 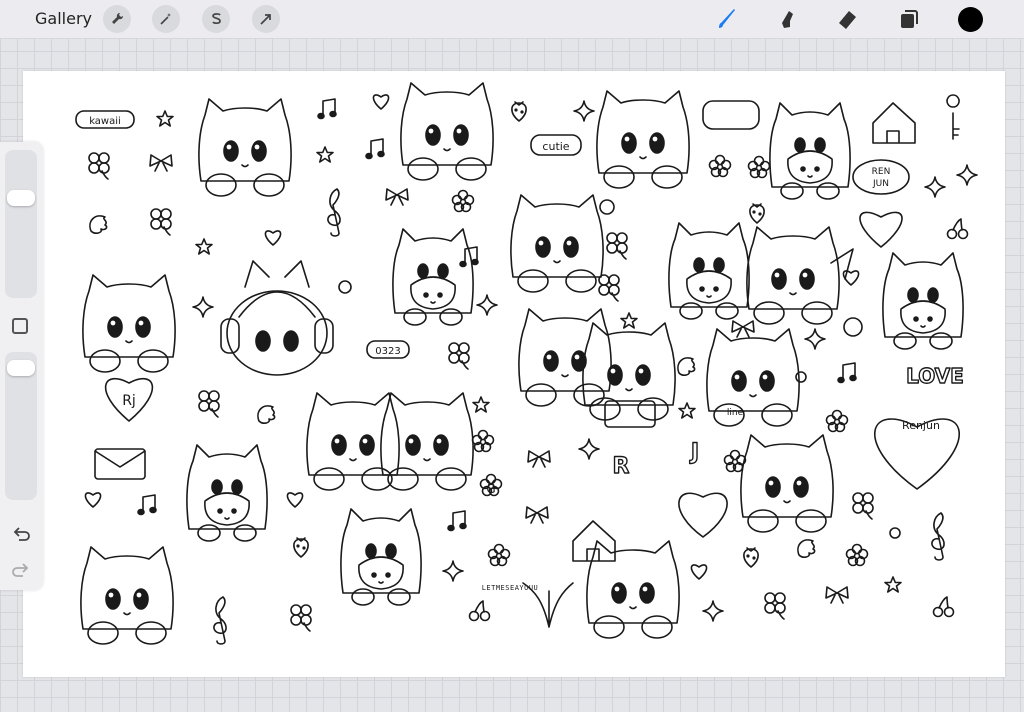 What do you see at coordinates (21, 198) in the screenshot?
I see `brush-size-knob` at bounding box center [21, 198].